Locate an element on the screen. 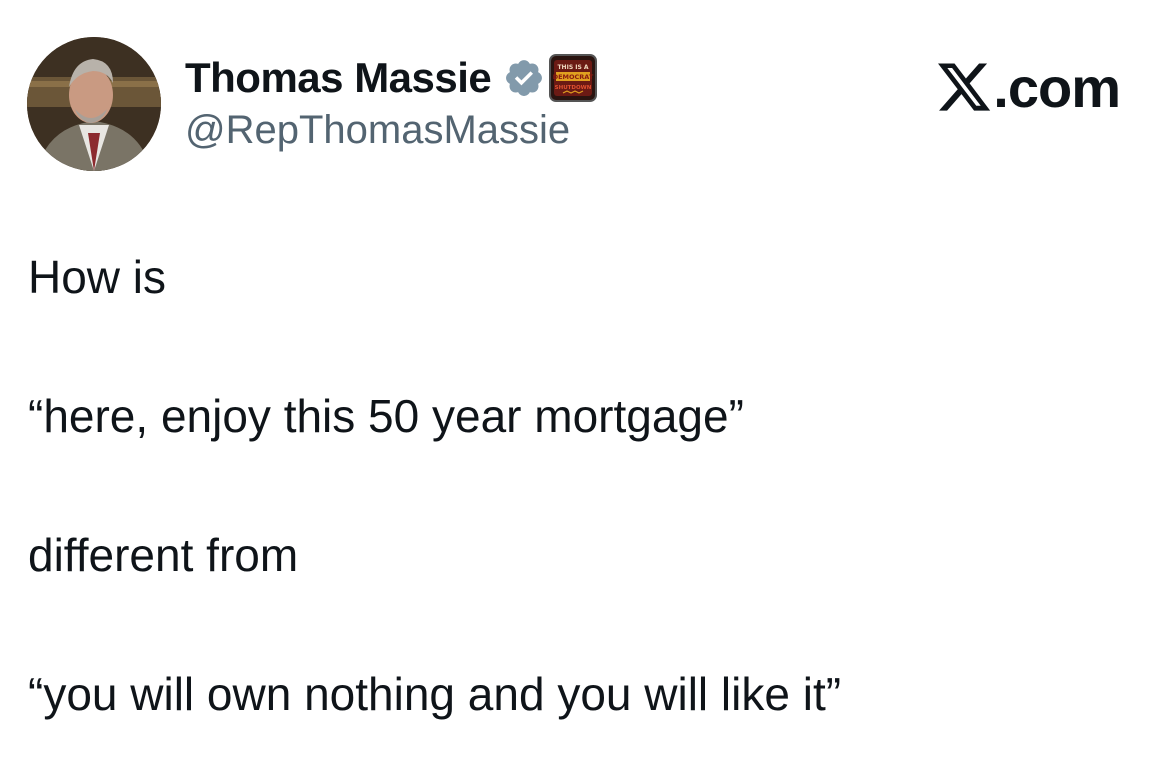 This screenshot has height=760, width=1170. tweet-line: How is is located at coordinates (97, 277).